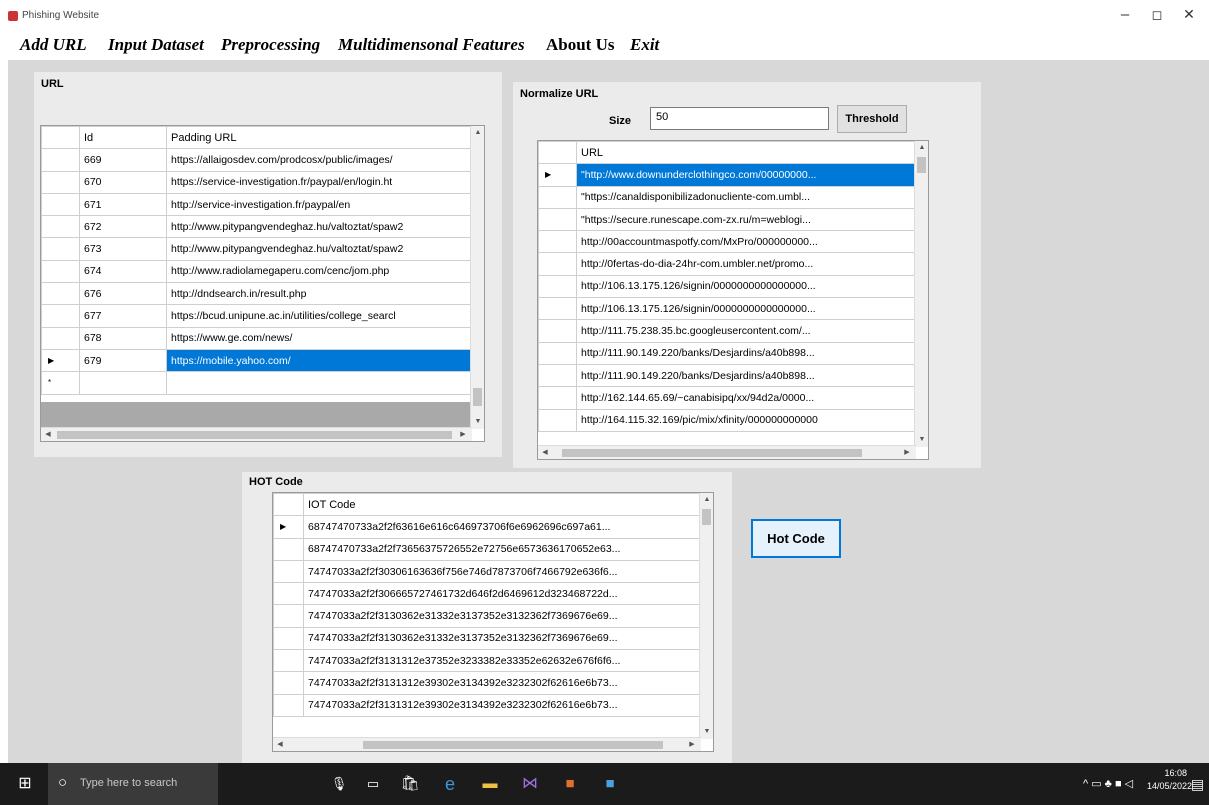  What do you see at coordinates (123, 383) in the screenshot?
I see `cell-id` at bounding box center [123, 383].